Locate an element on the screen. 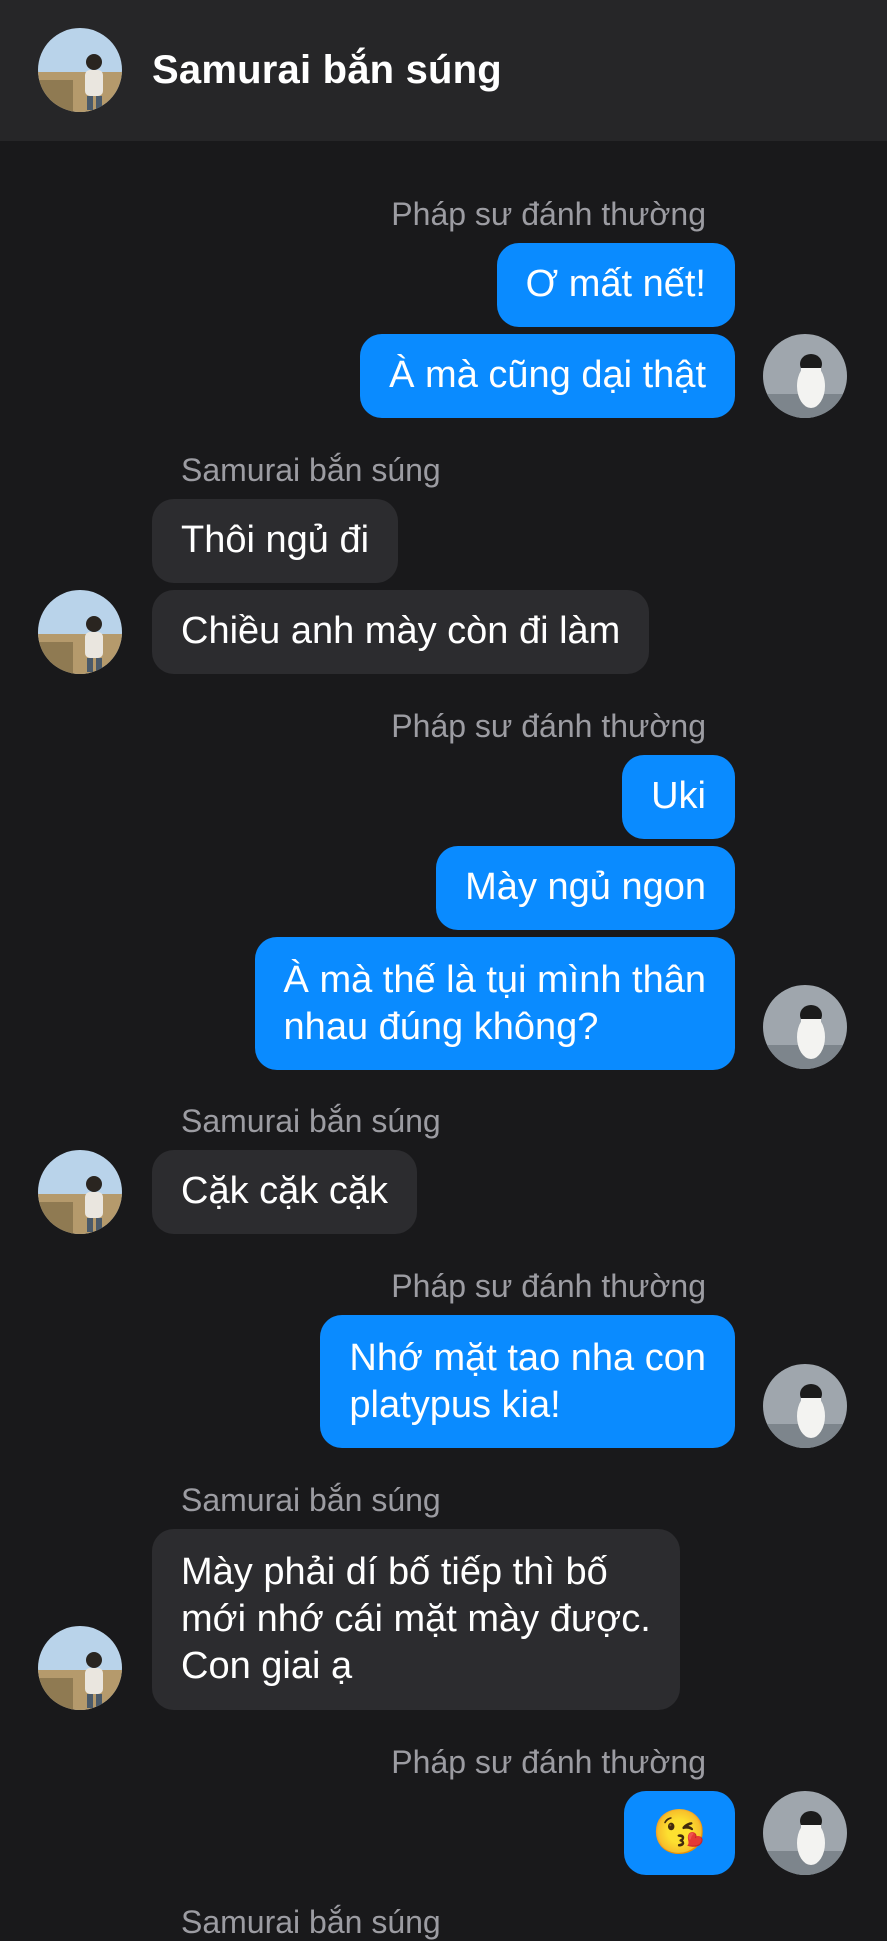  message-bubble-outgoing: Mày ngủ ngon is located at coordinates (585, 888).